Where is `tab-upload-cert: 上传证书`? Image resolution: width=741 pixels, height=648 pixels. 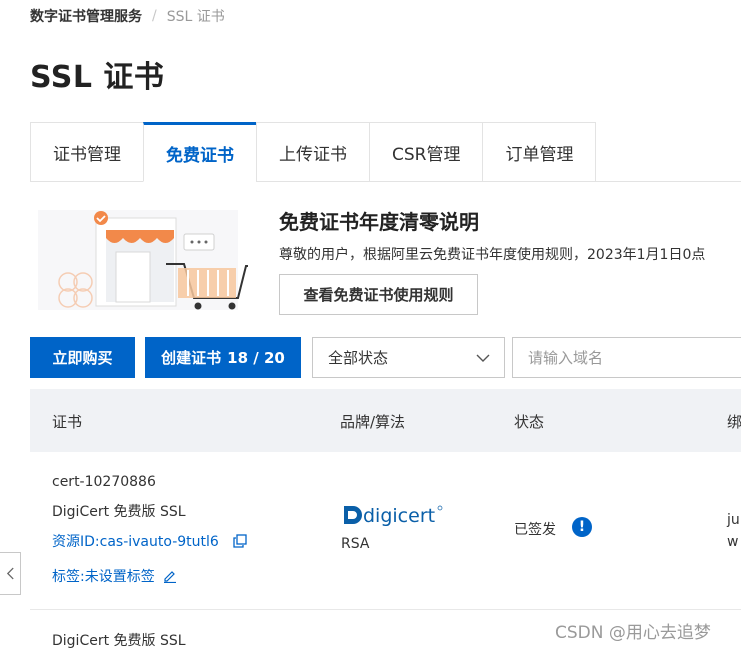
tab-upload-cert: 上传证书 is located at coordinates (312, 152).